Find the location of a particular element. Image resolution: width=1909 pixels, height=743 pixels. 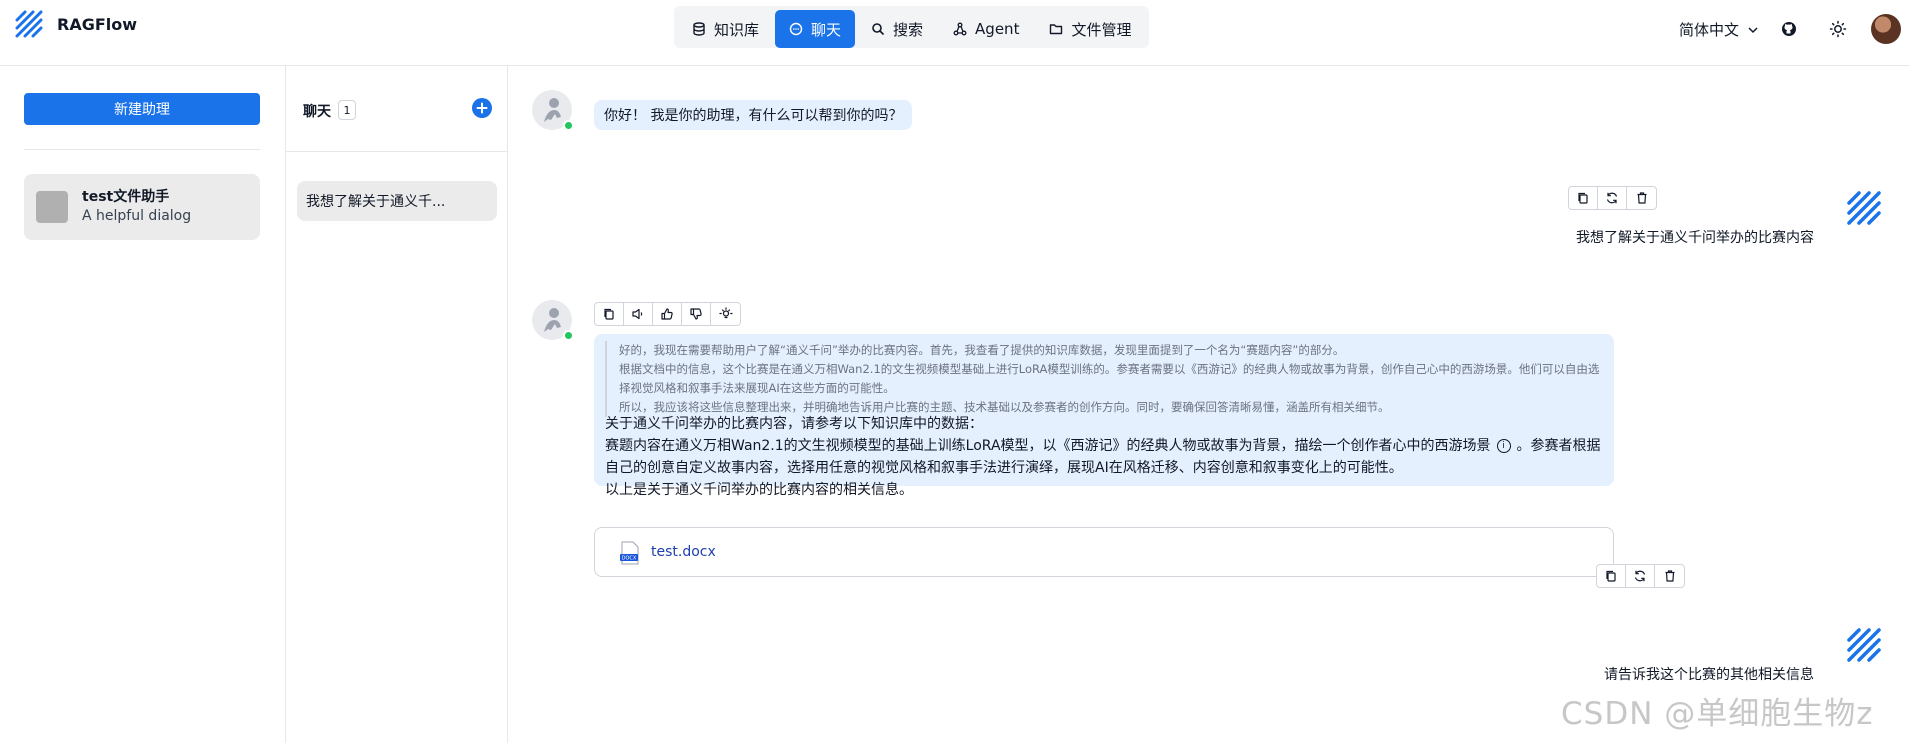

suggest-button is located at coordinates (725, 314).